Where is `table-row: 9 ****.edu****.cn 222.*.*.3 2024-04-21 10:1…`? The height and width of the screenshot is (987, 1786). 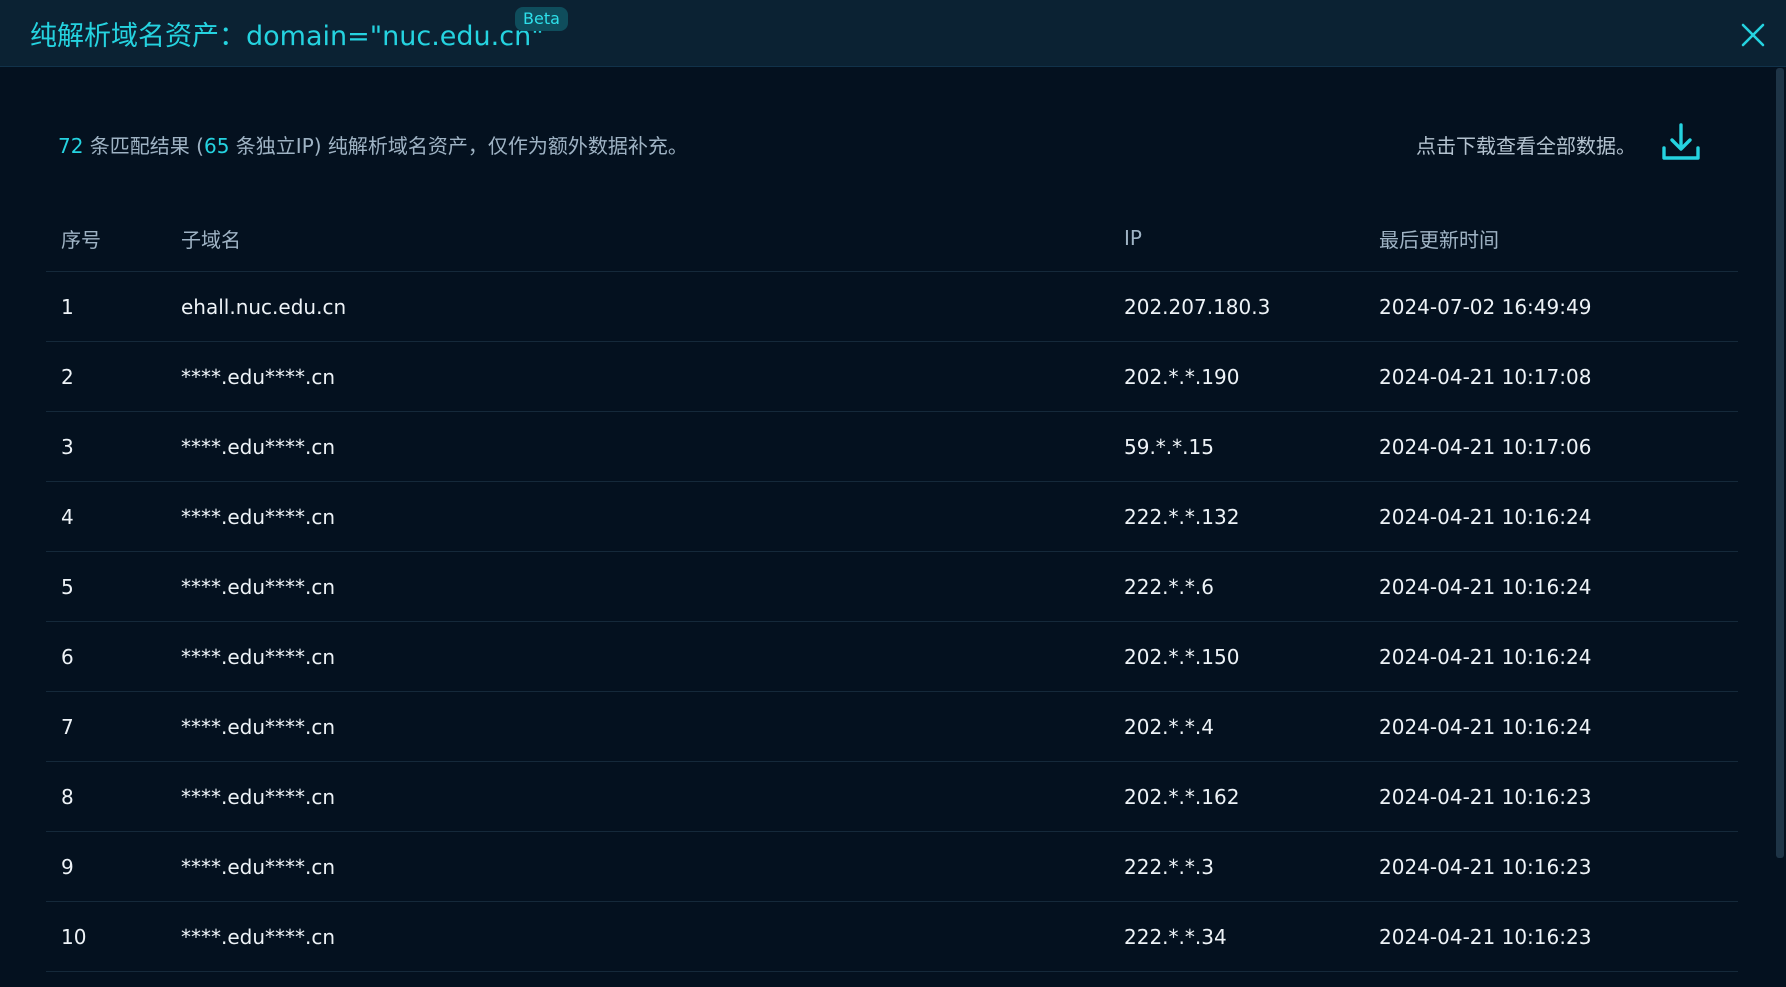
table-row: 9 ****.edu****.cn 222.*.*.3 2024-04-21 10:1… is located at coordinates (892, 867).